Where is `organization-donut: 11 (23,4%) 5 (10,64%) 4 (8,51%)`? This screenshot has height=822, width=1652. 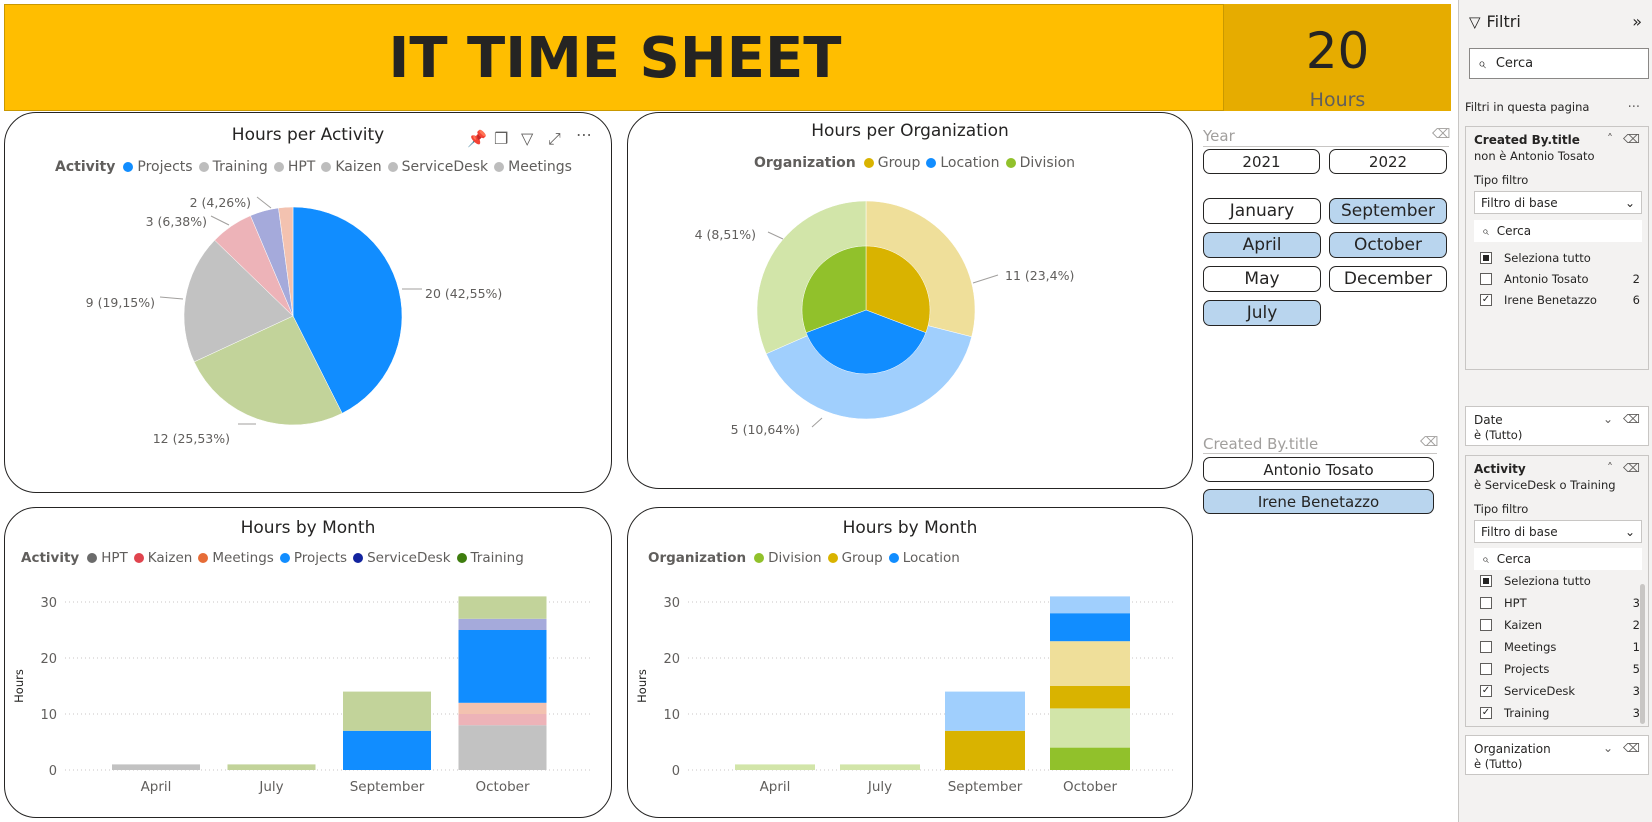 organization-donut: 11 (23,4%) 5 (10,64%) 4 (8,51%) is located at coordinates (884, 318).